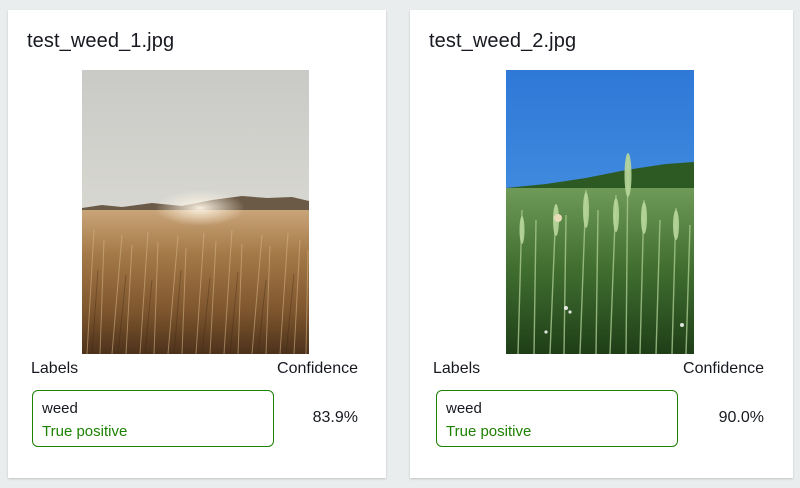 Image resolution: width=800 pixels, height=488 pixels. What do you see at coordinates (741, 417) in the screenshot?
I see `confidence-value: 90.0%` at bounding box center [741, 417].